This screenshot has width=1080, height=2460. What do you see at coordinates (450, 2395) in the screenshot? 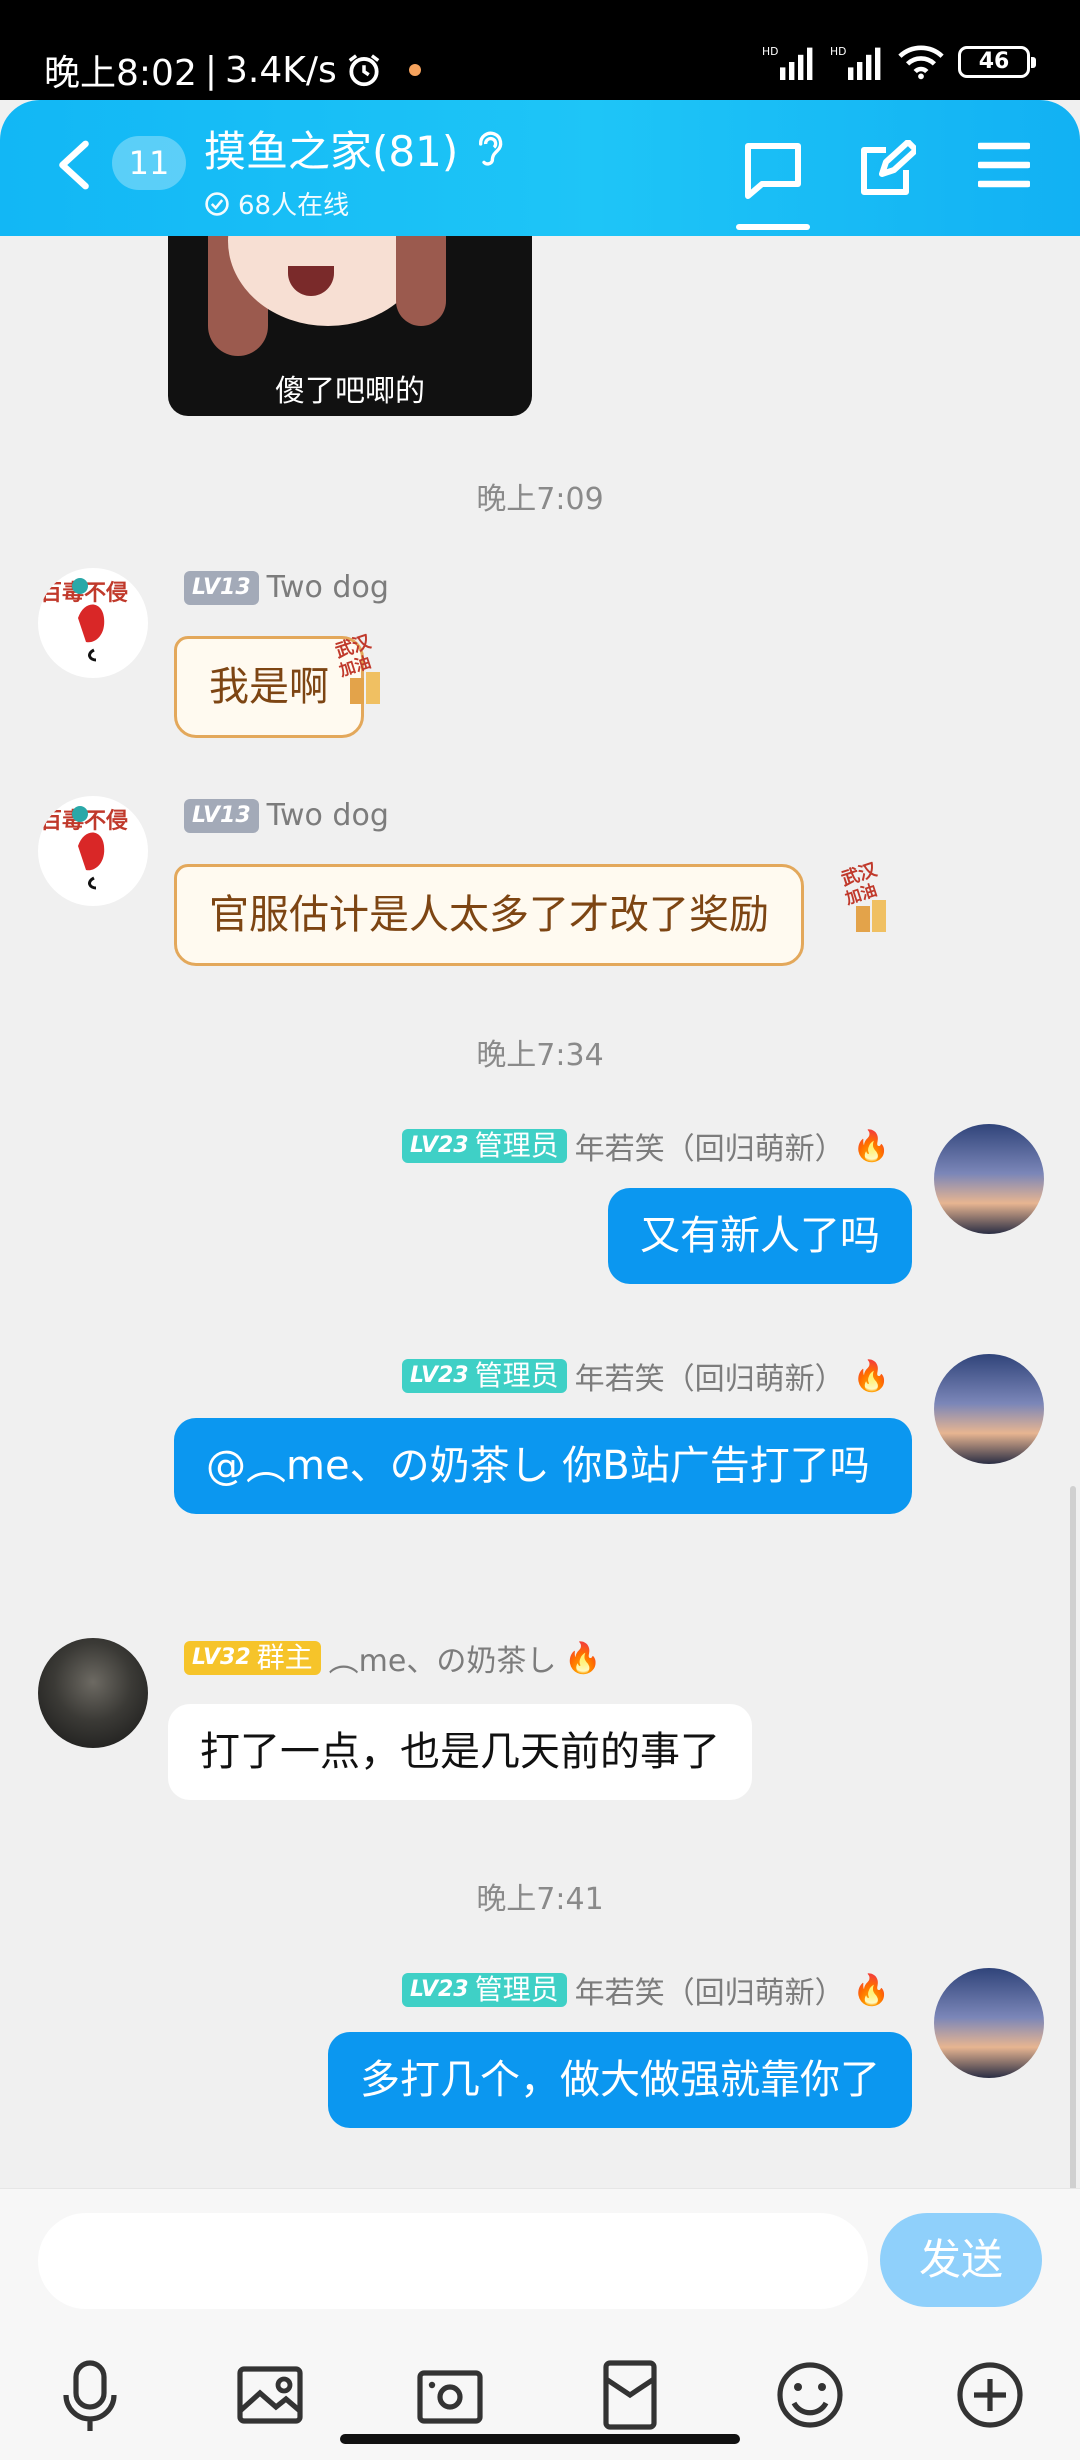
I see `camera-icon` at bounding box center [450, 2395].